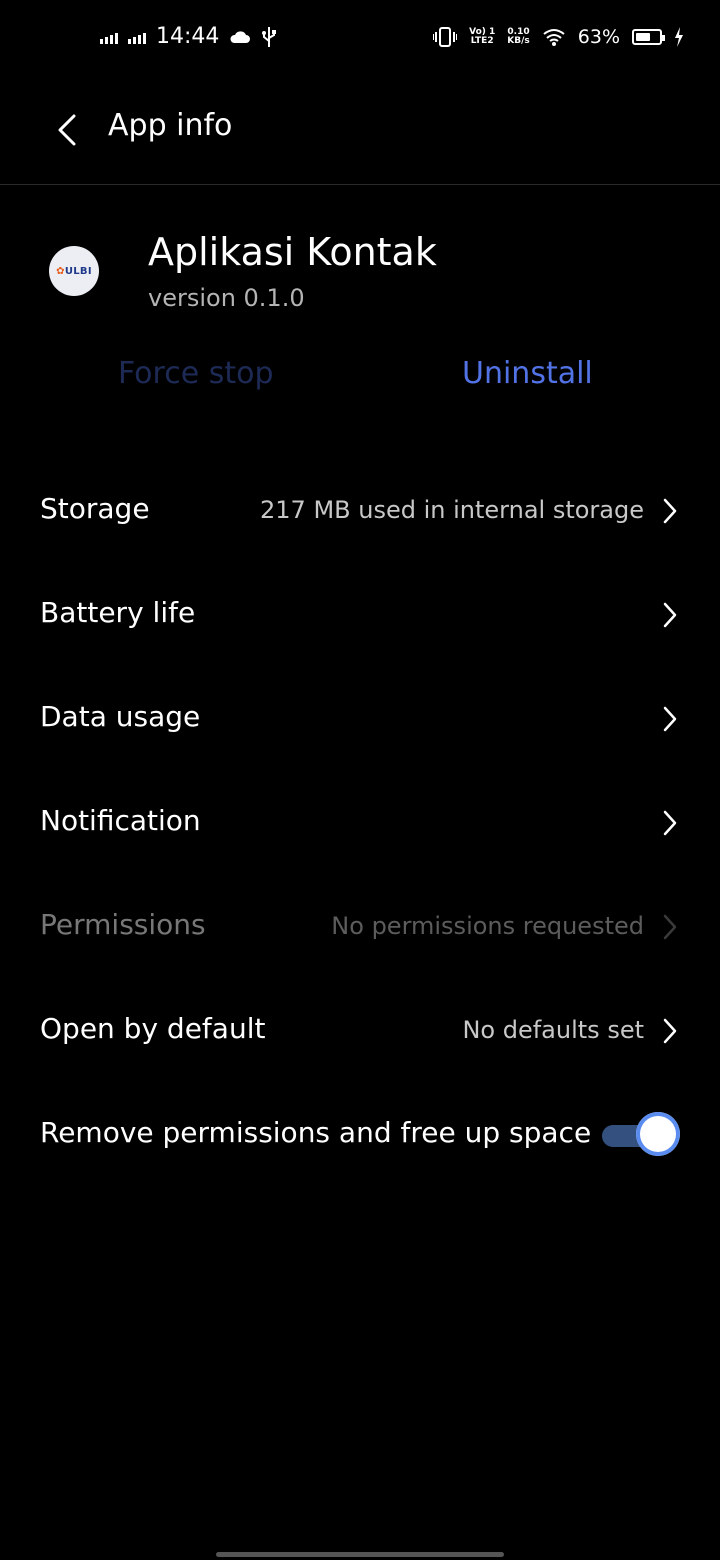 This screenshot has width=720, height=1560. Describe the element at coordinates (598, 37) in the screenshot. I see `battery-percent: 63%` at that location.